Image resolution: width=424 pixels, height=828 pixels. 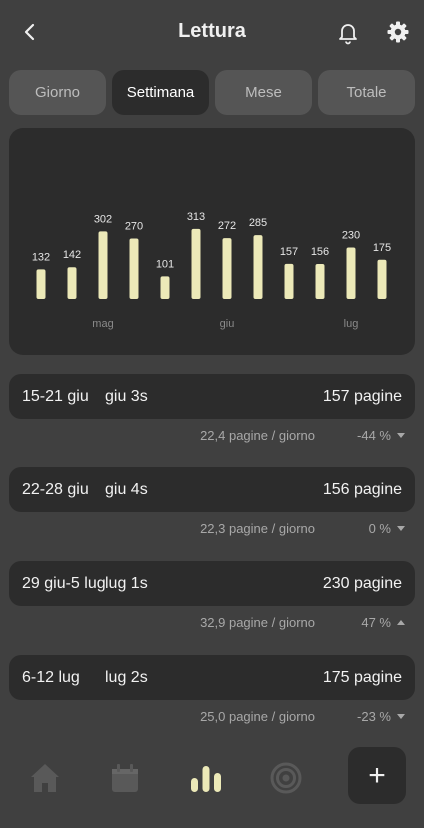 What do you see at coordinates (125, 778) in the screenshot?
I see `calendar-icon` at bounding box center [125, 778].